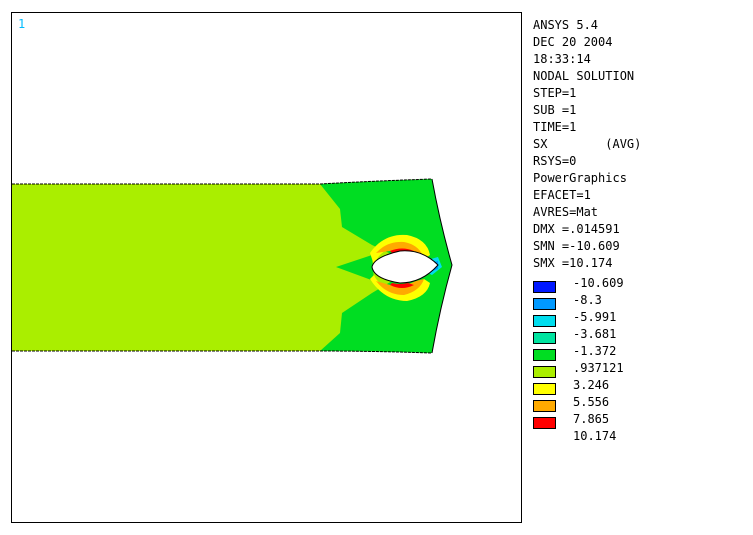 The height and width of the screenshot is (535, 753). I want to click on legend-value: .937121, so click(598, 368).